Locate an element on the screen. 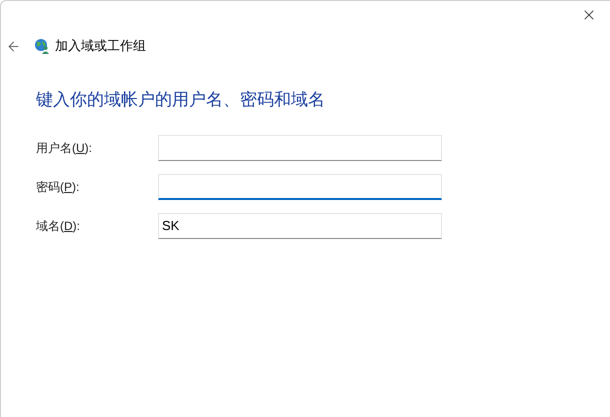 This screenshot has height=417, width=610. globe-user-icon is located at coordinates (42, 46).